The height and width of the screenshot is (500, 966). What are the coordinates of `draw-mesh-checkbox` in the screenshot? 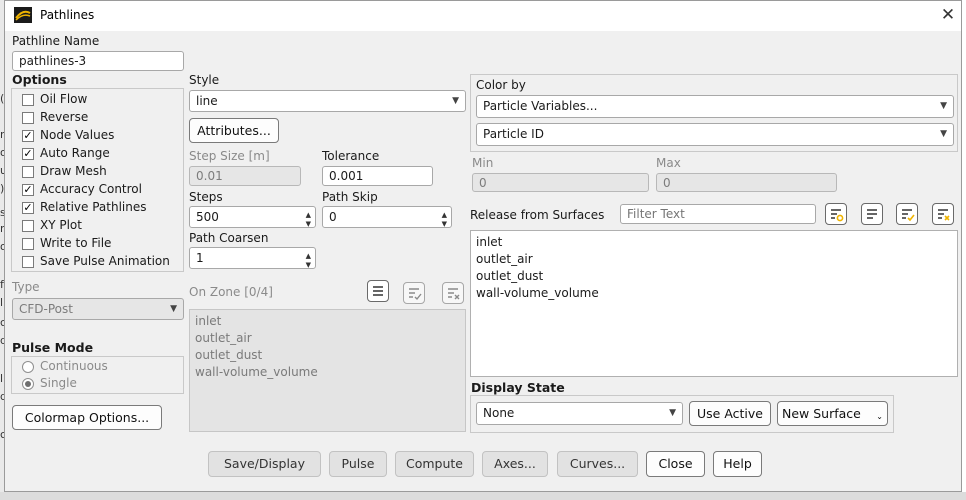 It's located at (28, 172).